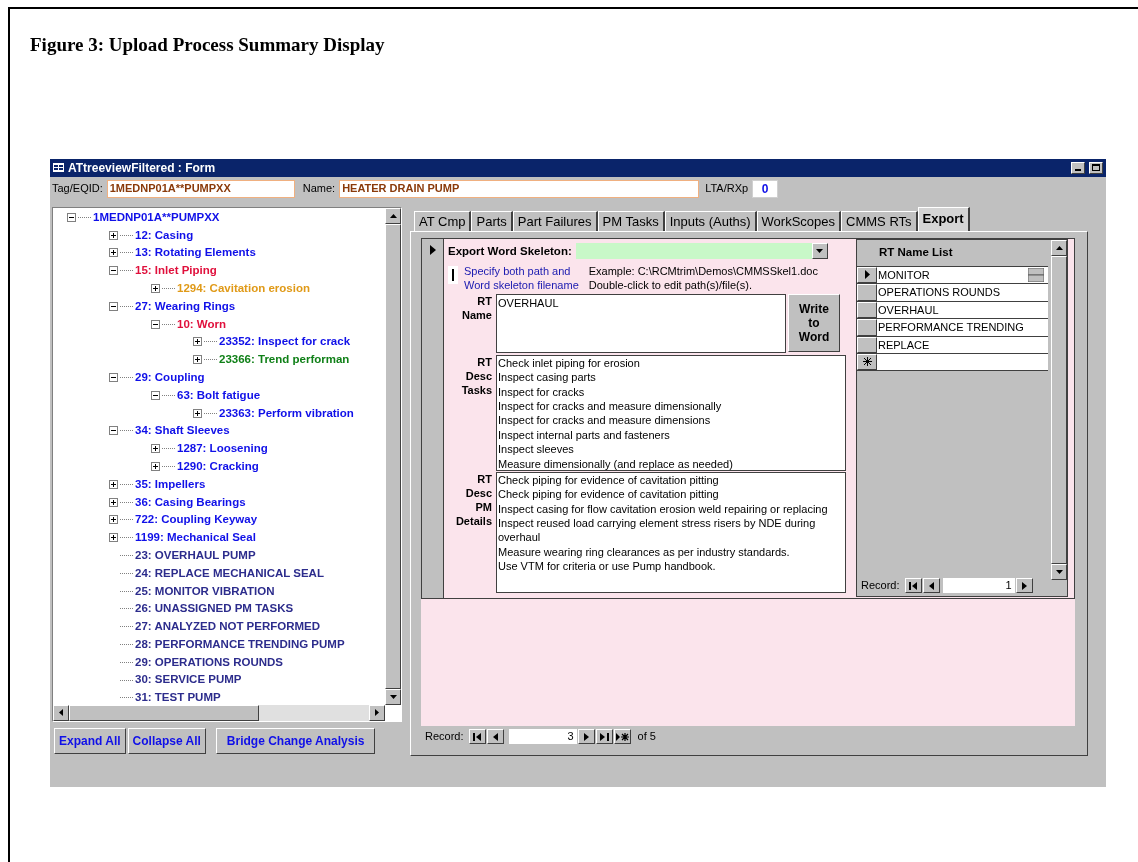  I want to click on tab: Part Failures, so click(555, 220).